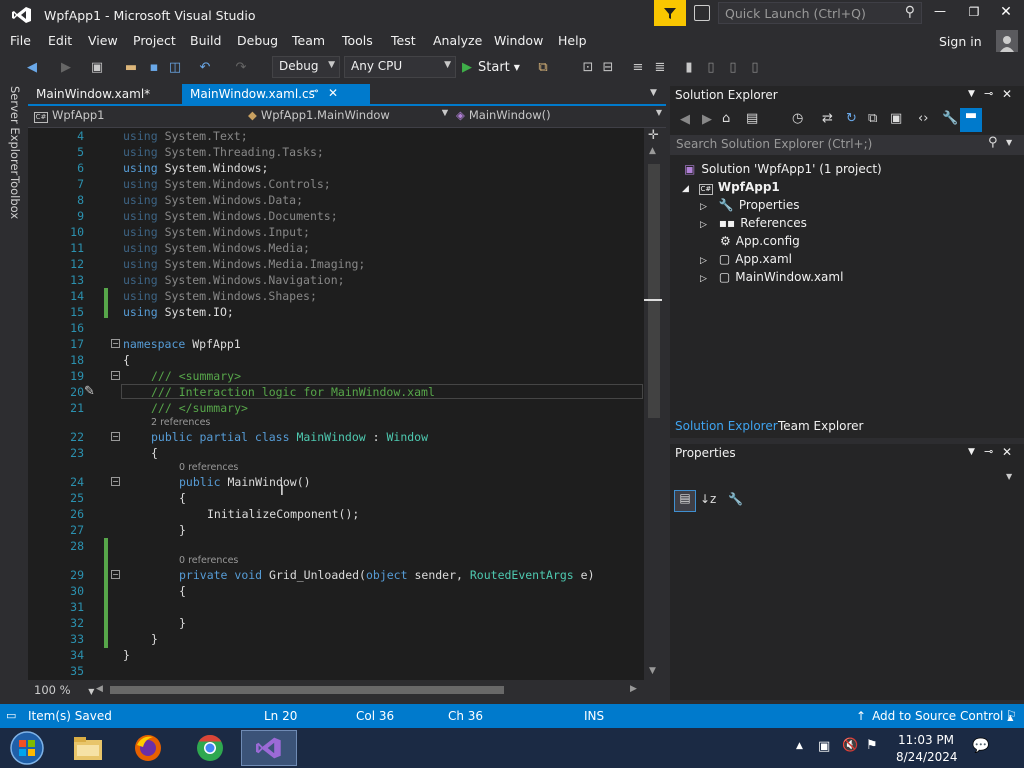 The width and height of the screenshot is (1024, 768). What do you see at coordinates (175, 67) in the screenshot?
I see `save-all-icon: ◫` at bounding box center [175, 67].